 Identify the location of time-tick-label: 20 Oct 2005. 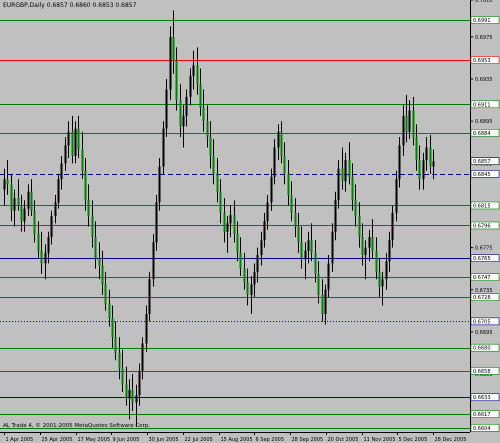
(343, 440).